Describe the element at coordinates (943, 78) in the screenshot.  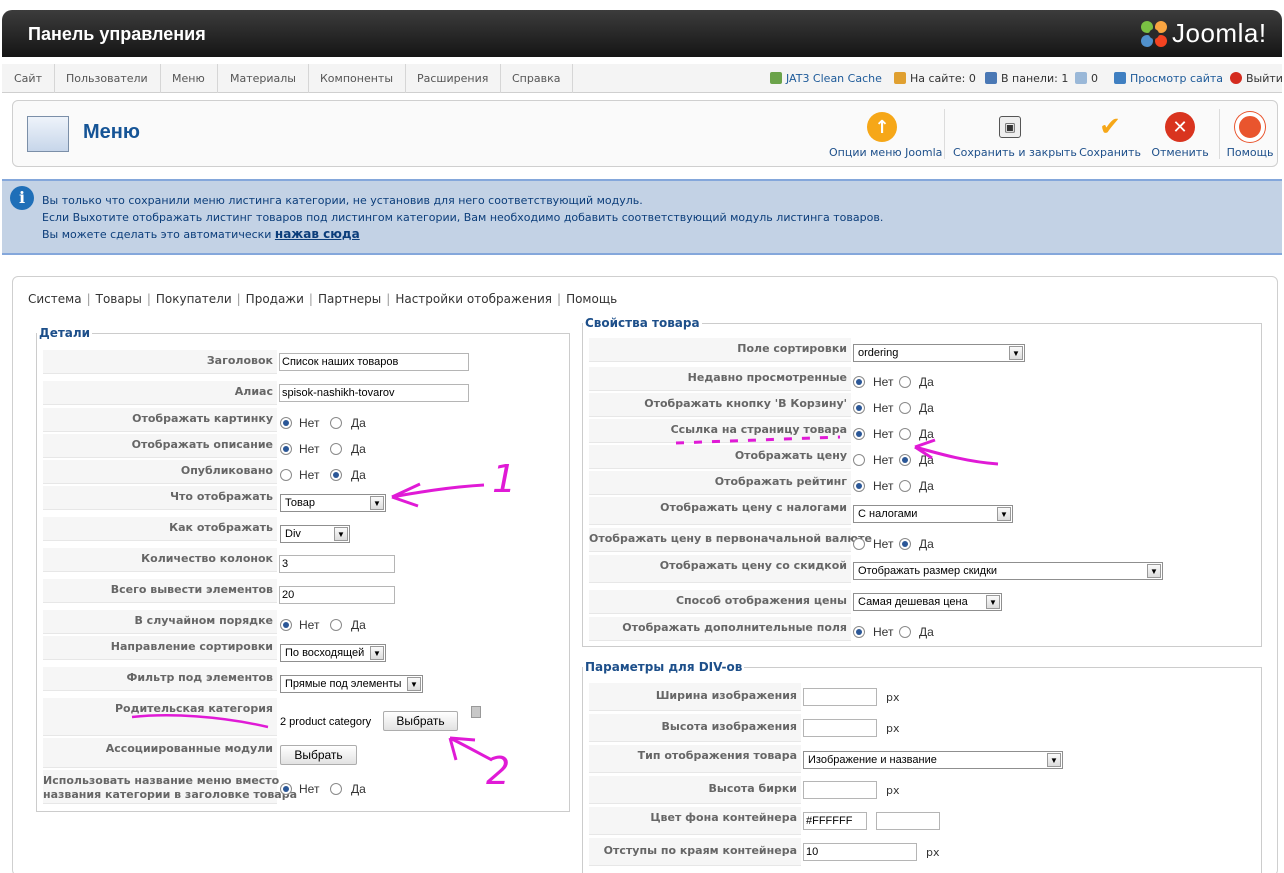
I see `online-count-label: На сайте: 0` at that location.